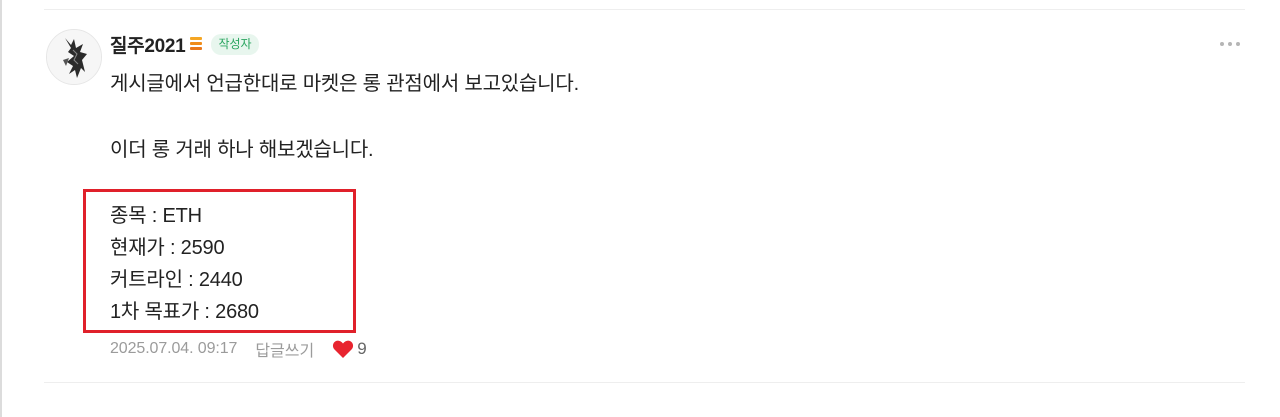 This screenshot has width=1280, height=417. I want to click on author-row: 질주2021 작성자, so click(184, 44).